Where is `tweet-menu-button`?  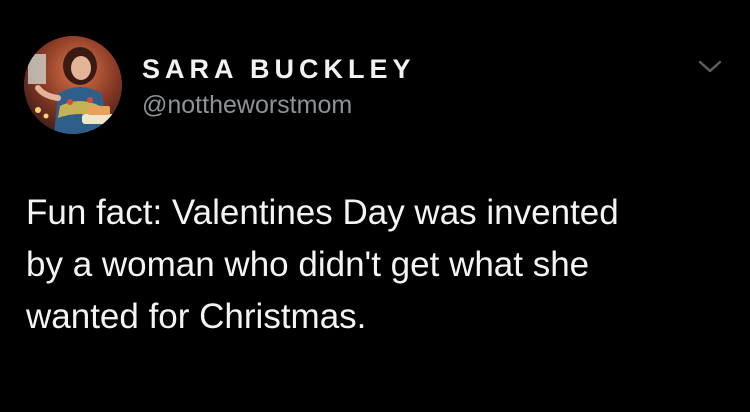 tweet-menu-button is located at coordinates (710, 66).